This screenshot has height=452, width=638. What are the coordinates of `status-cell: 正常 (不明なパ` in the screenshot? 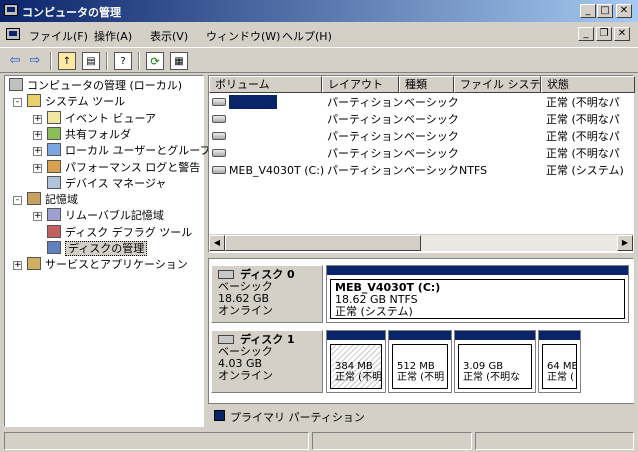 It's located at (583, 153).